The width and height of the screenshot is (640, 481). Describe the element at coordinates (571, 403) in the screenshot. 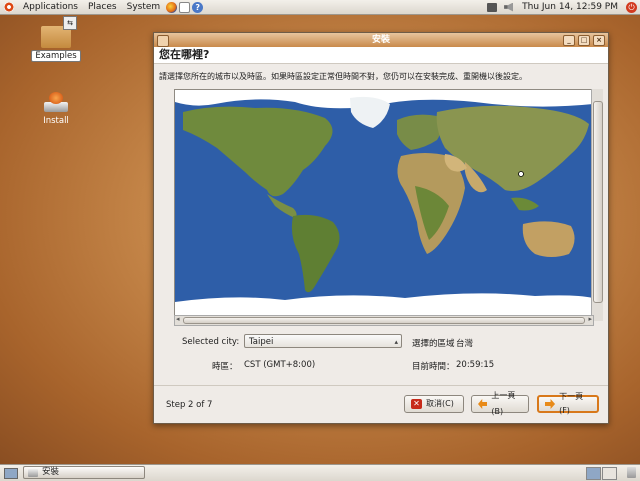

I see `forward-button-label: 下一頁(F)` at that location.